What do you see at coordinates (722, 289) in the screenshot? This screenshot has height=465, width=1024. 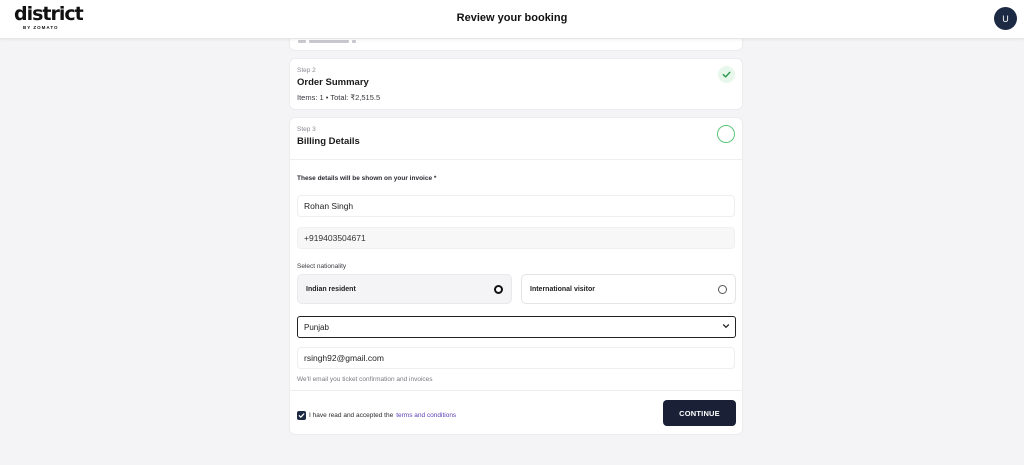 I see `radio-unselected-icon` at bounding box center [722, 289].